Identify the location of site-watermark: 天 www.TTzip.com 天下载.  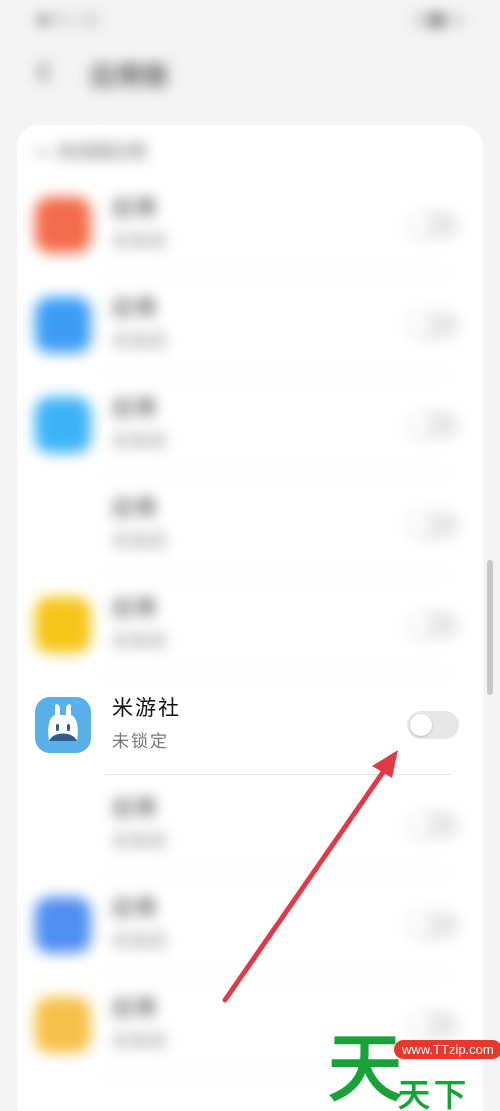
(414, 1070).